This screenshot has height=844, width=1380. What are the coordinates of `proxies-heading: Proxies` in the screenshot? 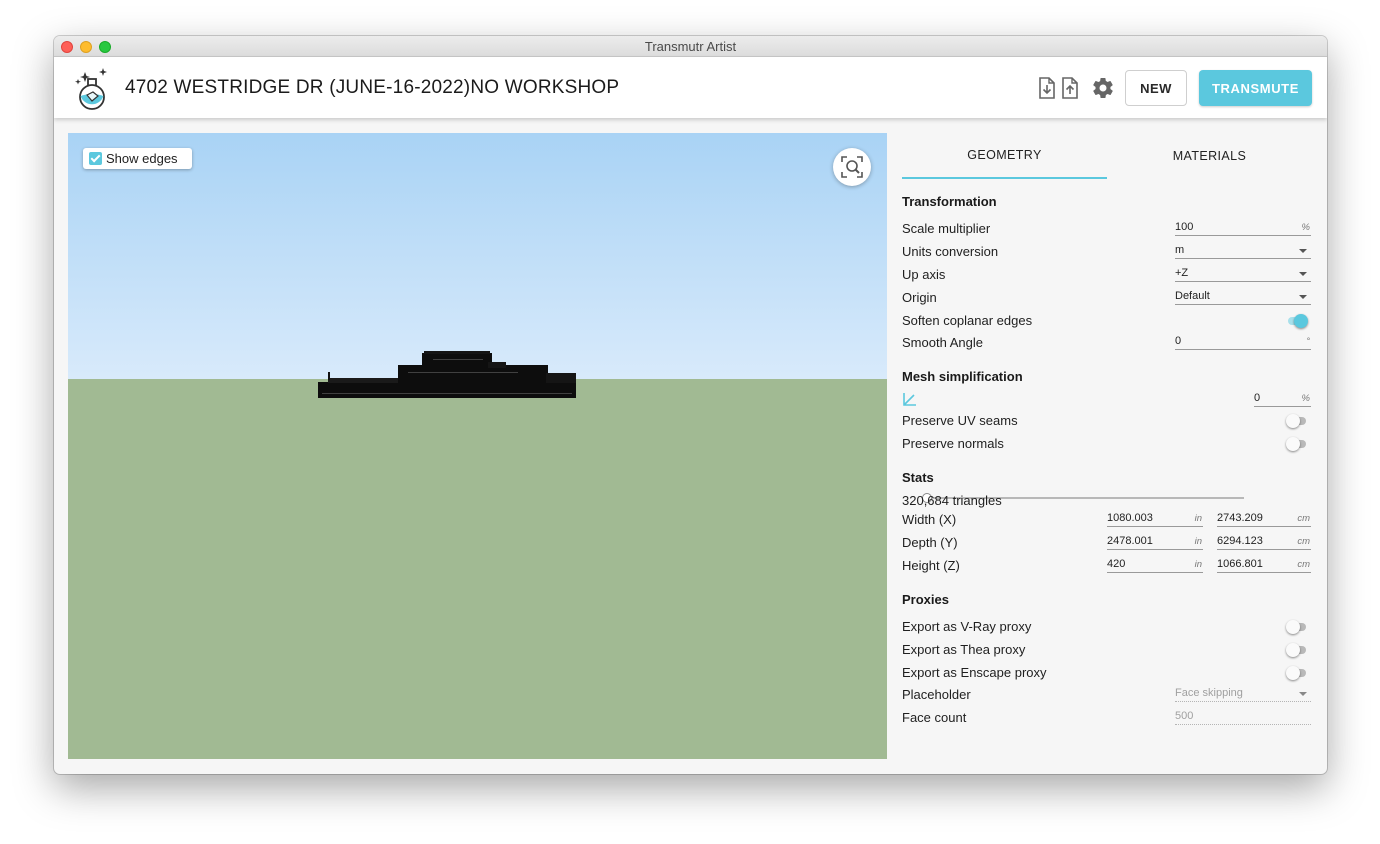 It's located at (925, 599).